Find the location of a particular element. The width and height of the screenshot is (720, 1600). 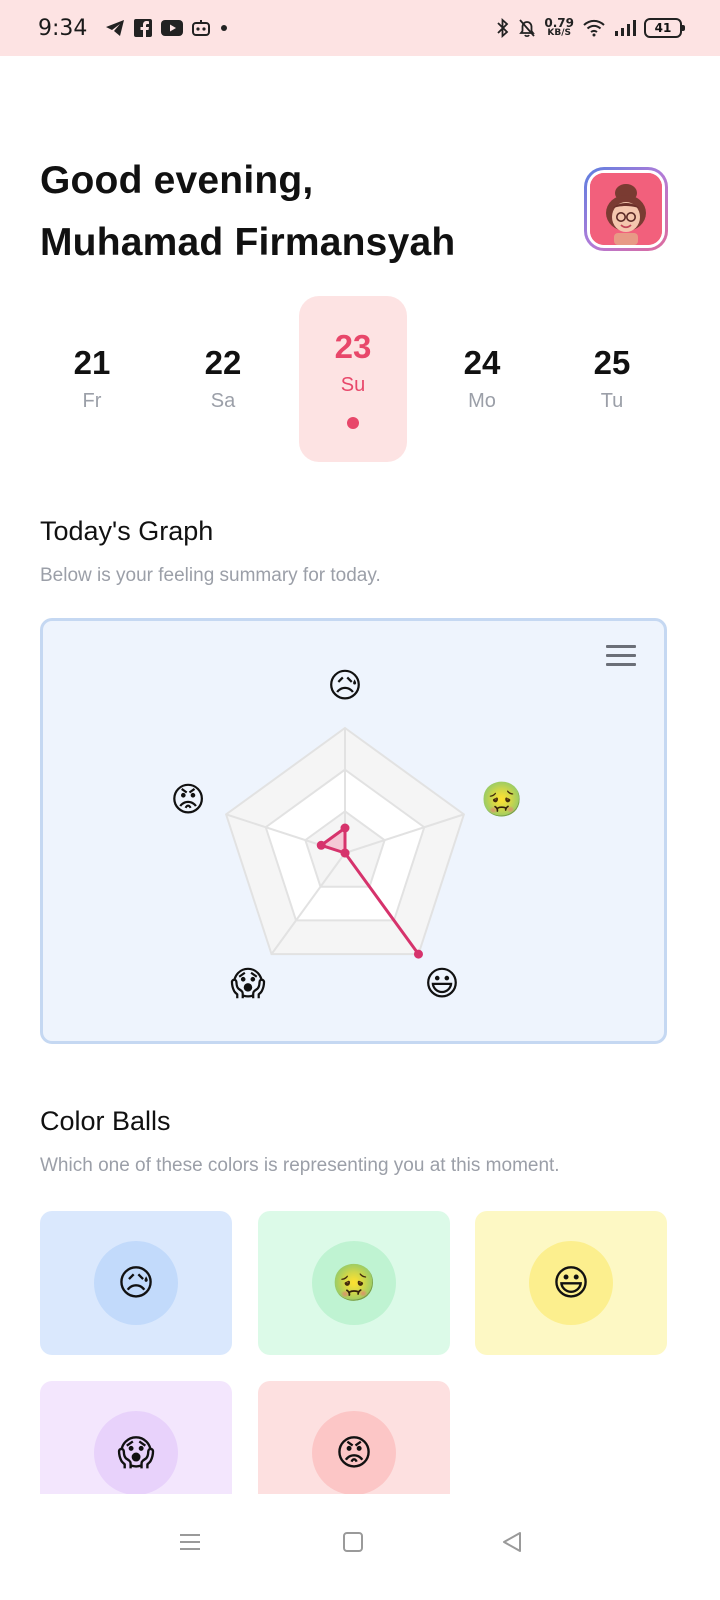

date-item-selected: 23 Su is located at coordinates (353, 379).